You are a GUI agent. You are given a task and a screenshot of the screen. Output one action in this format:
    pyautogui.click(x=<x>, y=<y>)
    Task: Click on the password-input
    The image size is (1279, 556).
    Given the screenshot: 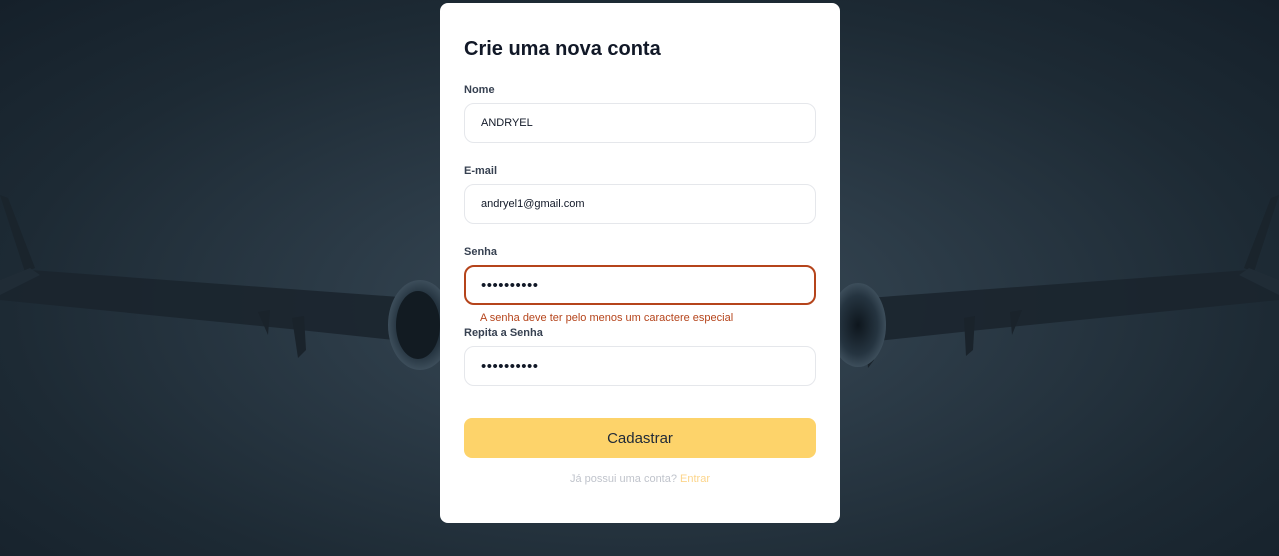 What is the action you would take?
    pyautogui.click(x=640, y=285)
    